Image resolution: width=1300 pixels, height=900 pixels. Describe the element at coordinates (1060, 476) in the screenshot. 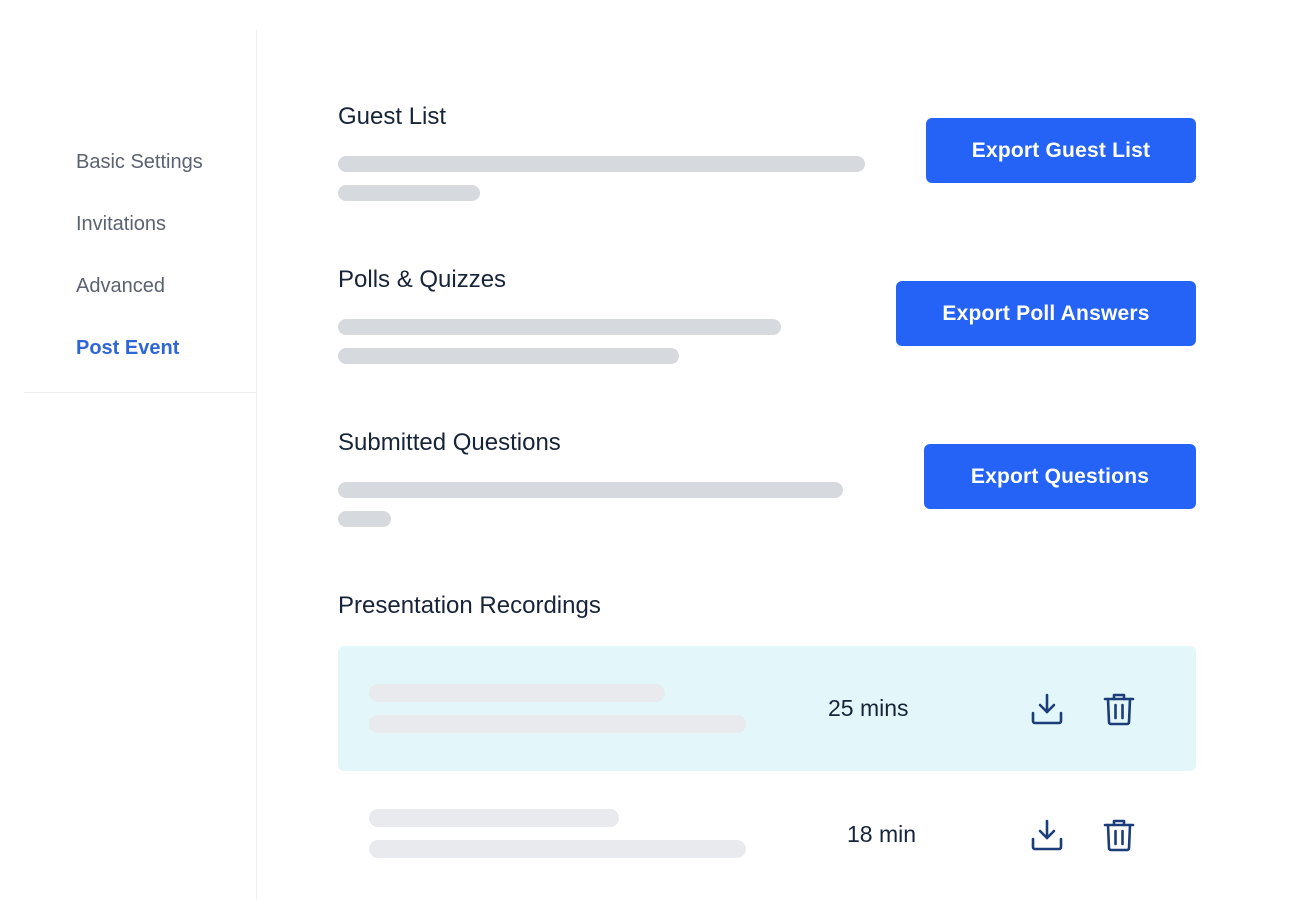

I see `export-questions-button: Export Questions` at that location.